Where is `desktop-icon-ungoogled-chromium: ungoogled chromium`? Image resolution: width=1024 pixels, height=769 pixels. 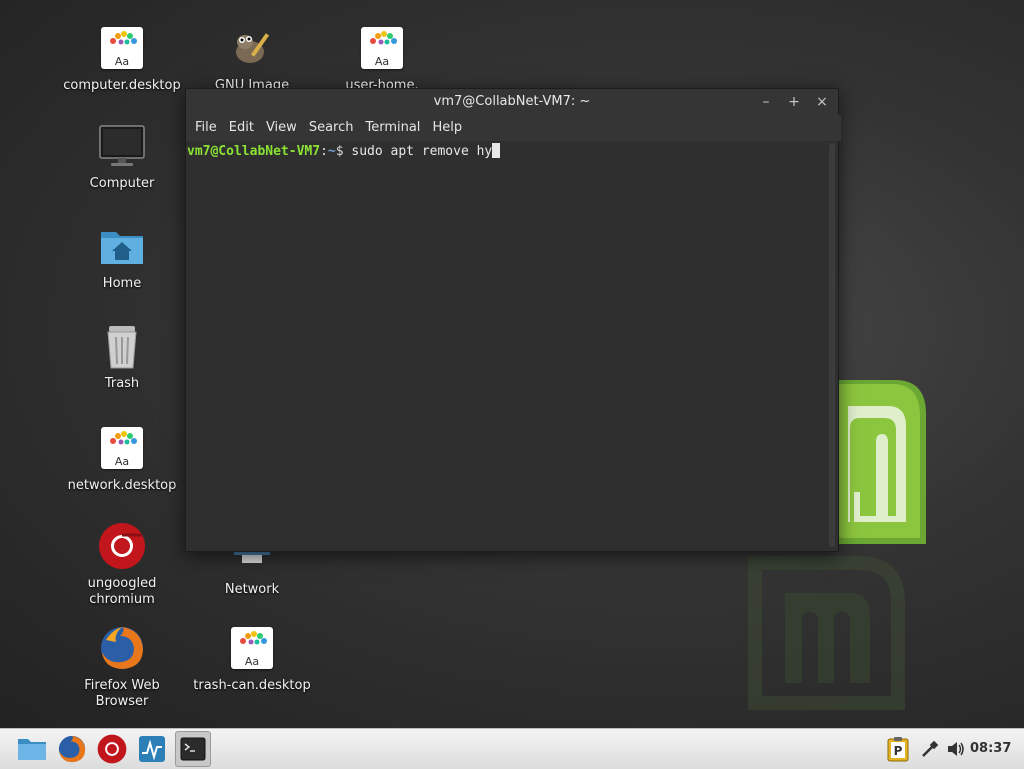
desktop-icon-ungoogled-chromium: ungoogled chromium is located at coordinates (122, 565).